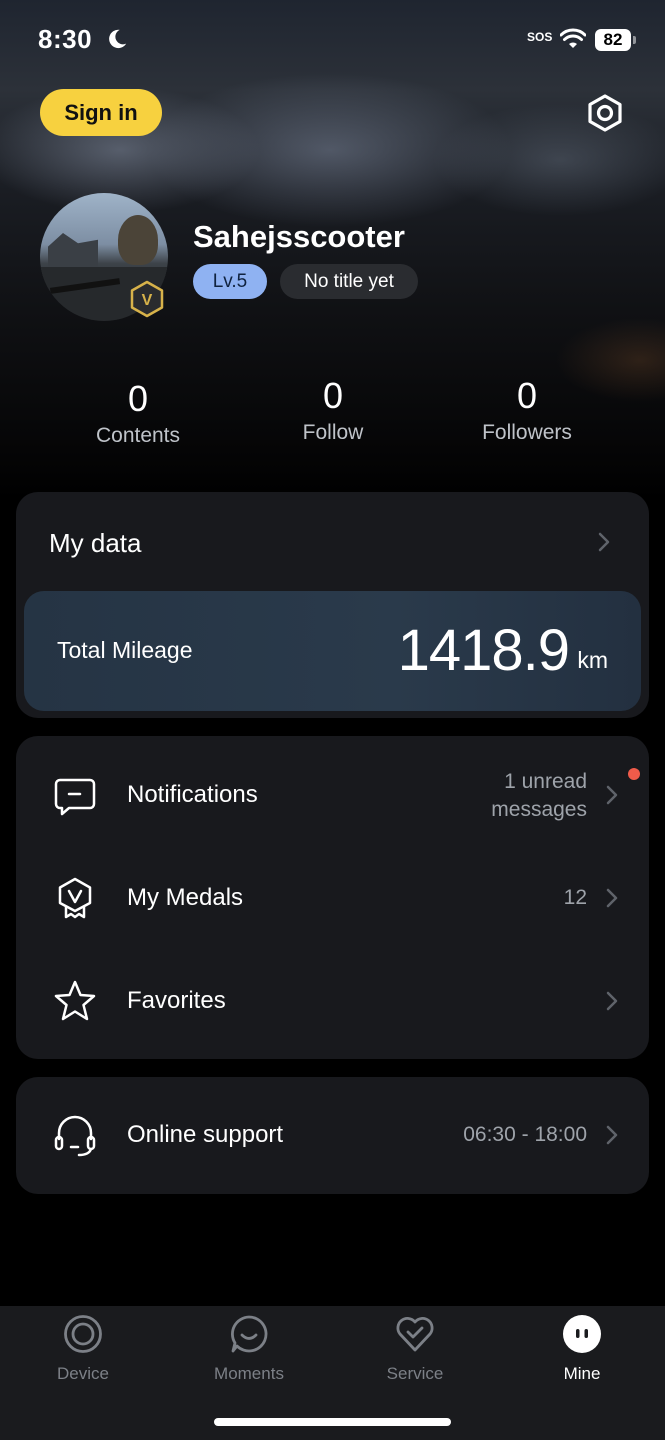  Describe the element at coordinates (540, 37) in the screenshot. I see `sos-indicator: SOS` at that location.